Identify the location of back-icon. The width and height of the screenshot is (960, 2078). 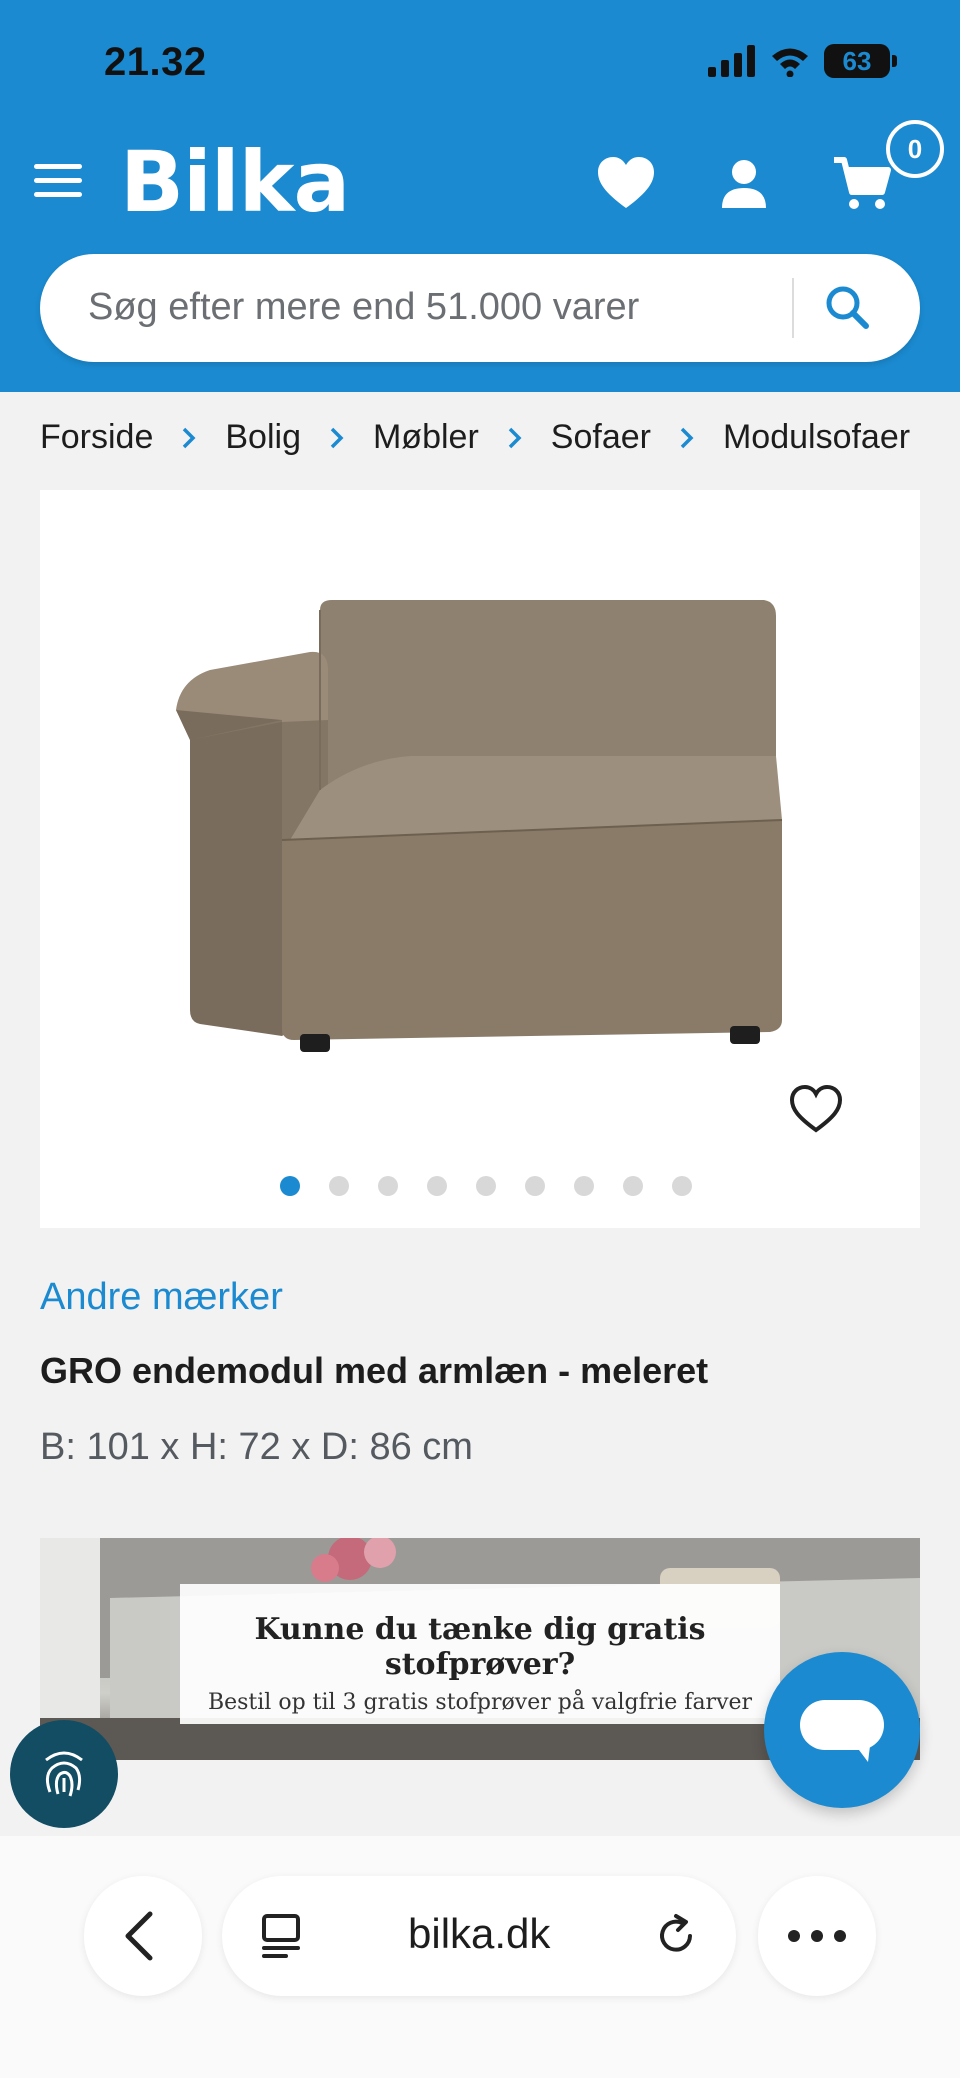
(139, 1936).